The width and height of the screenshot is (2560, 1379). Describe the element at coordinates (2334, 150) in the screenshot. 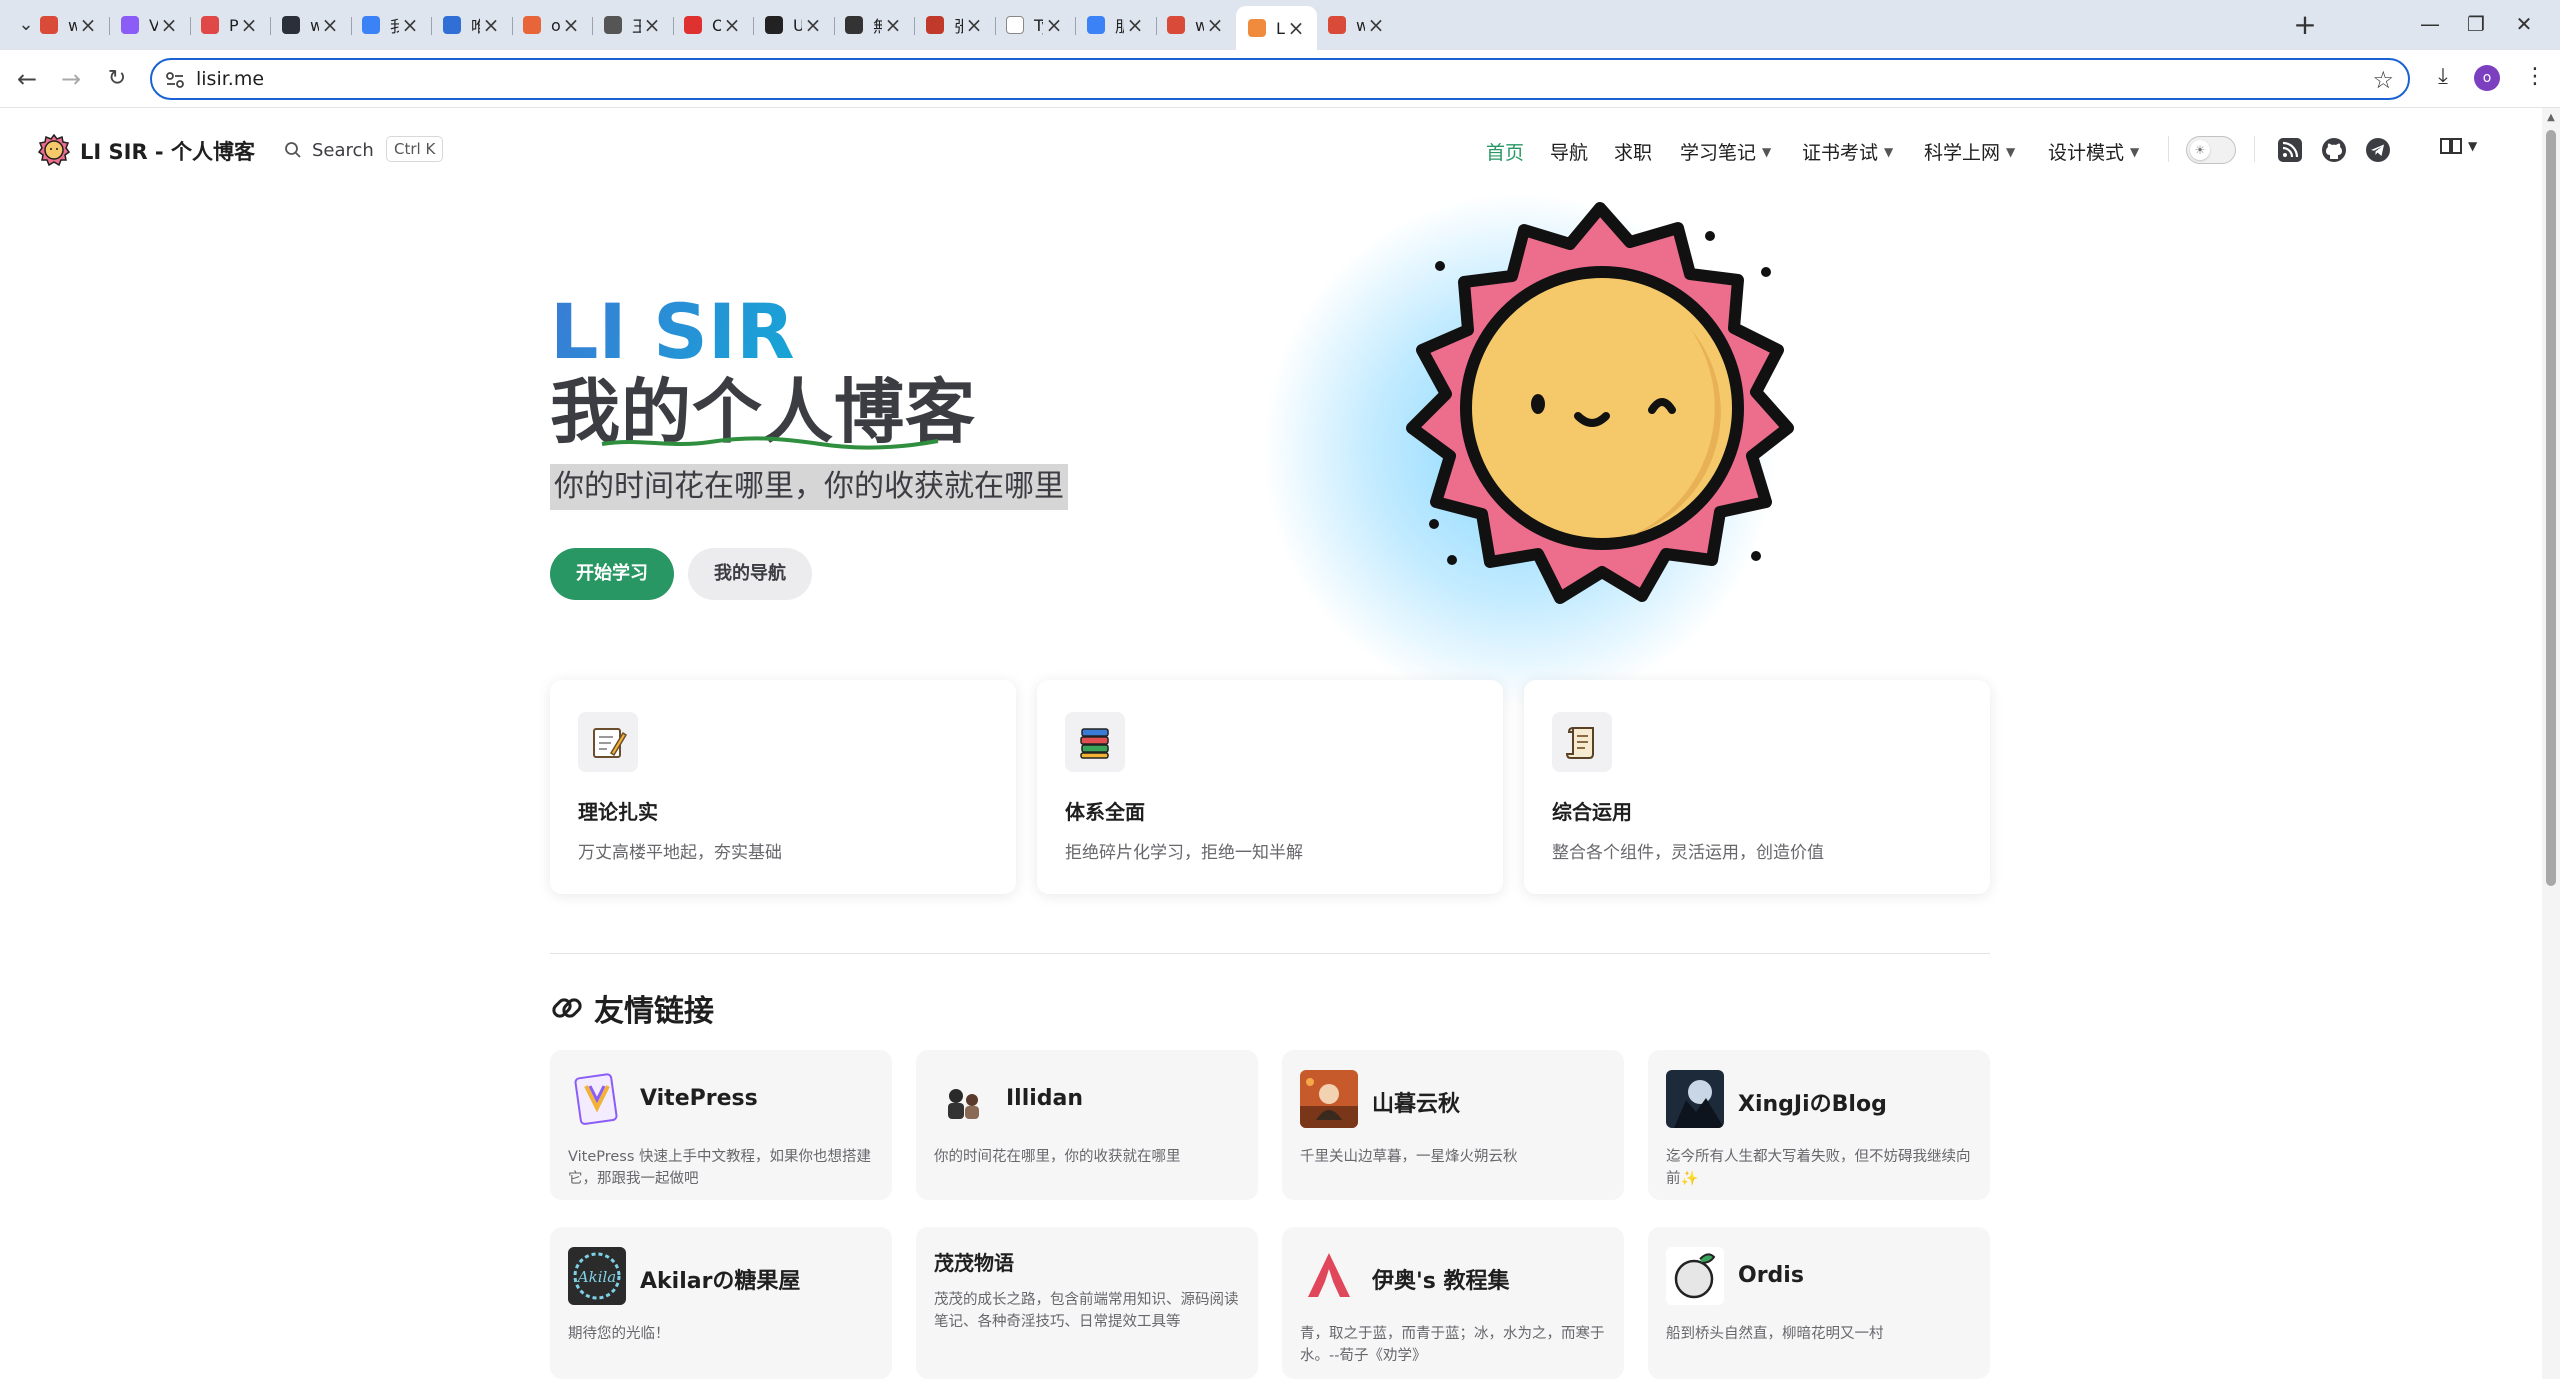

I see `github-icon` at that location.